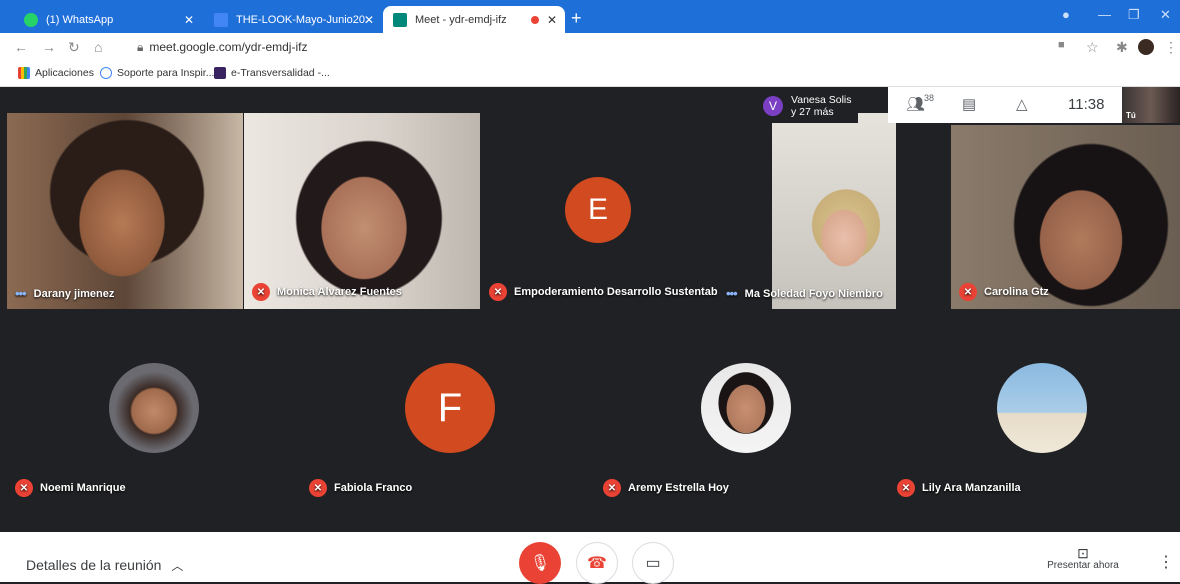  What do you see at coordinates (400, 19) in the screenshot?
I see `meet-icon` at bounding box center [400, 19].